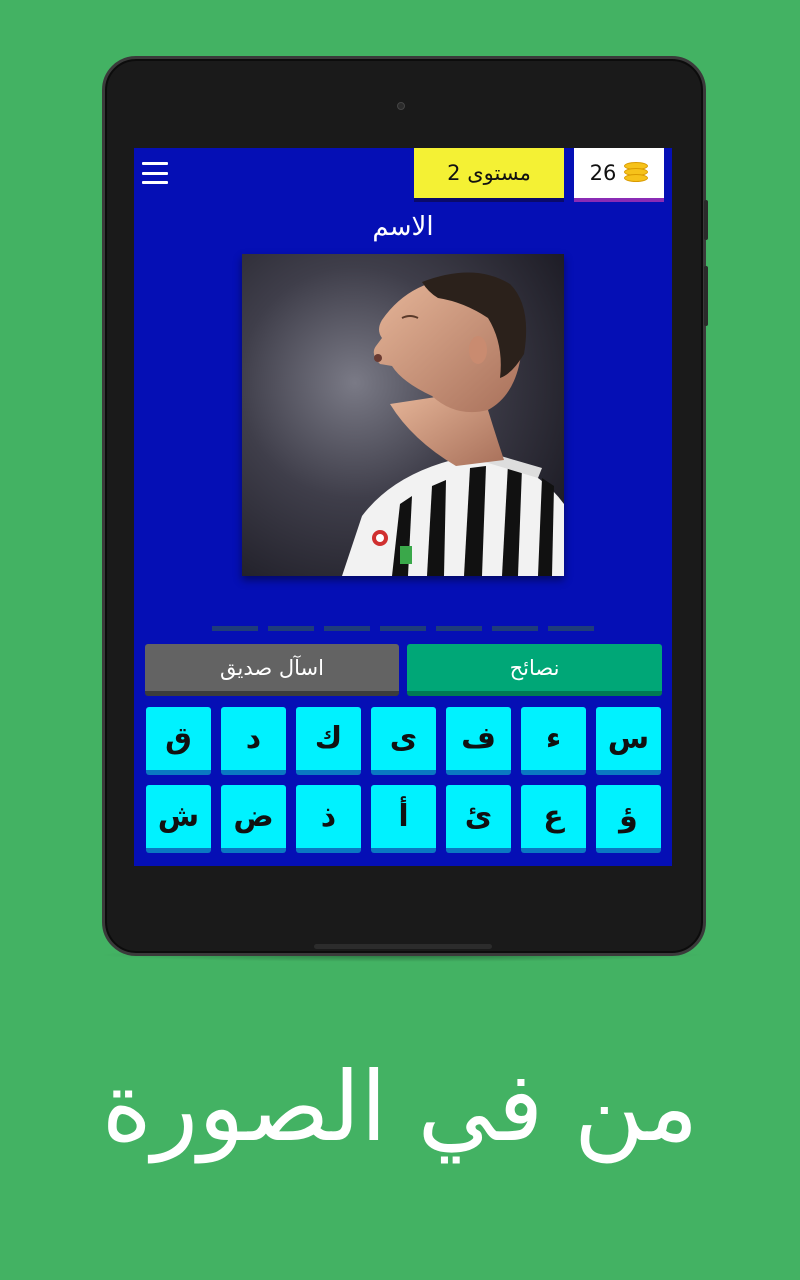 The width and height of the screenshot is (800, 1280). What do you see at coordinates (178, 741) in the screenshot?
I see `letter-key: ق` at bounding box center [178, 741].